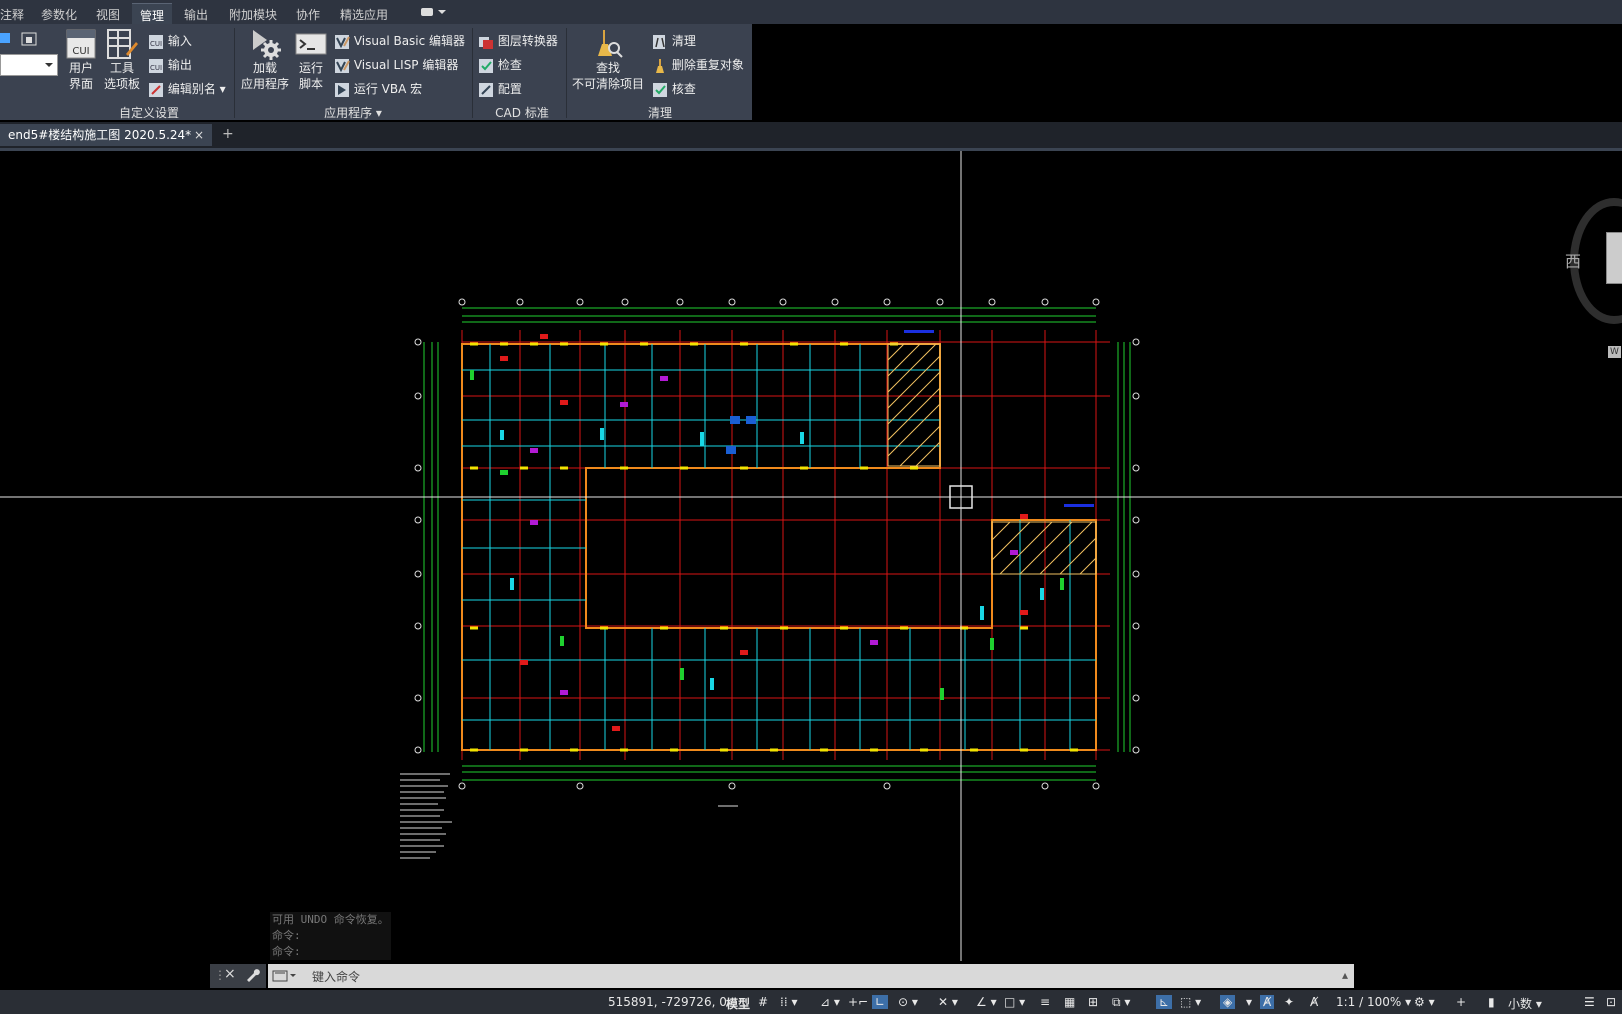  Describe the element at coordinates (121, 68) in the screenshot. I see `label-line1: 工具` at that location.